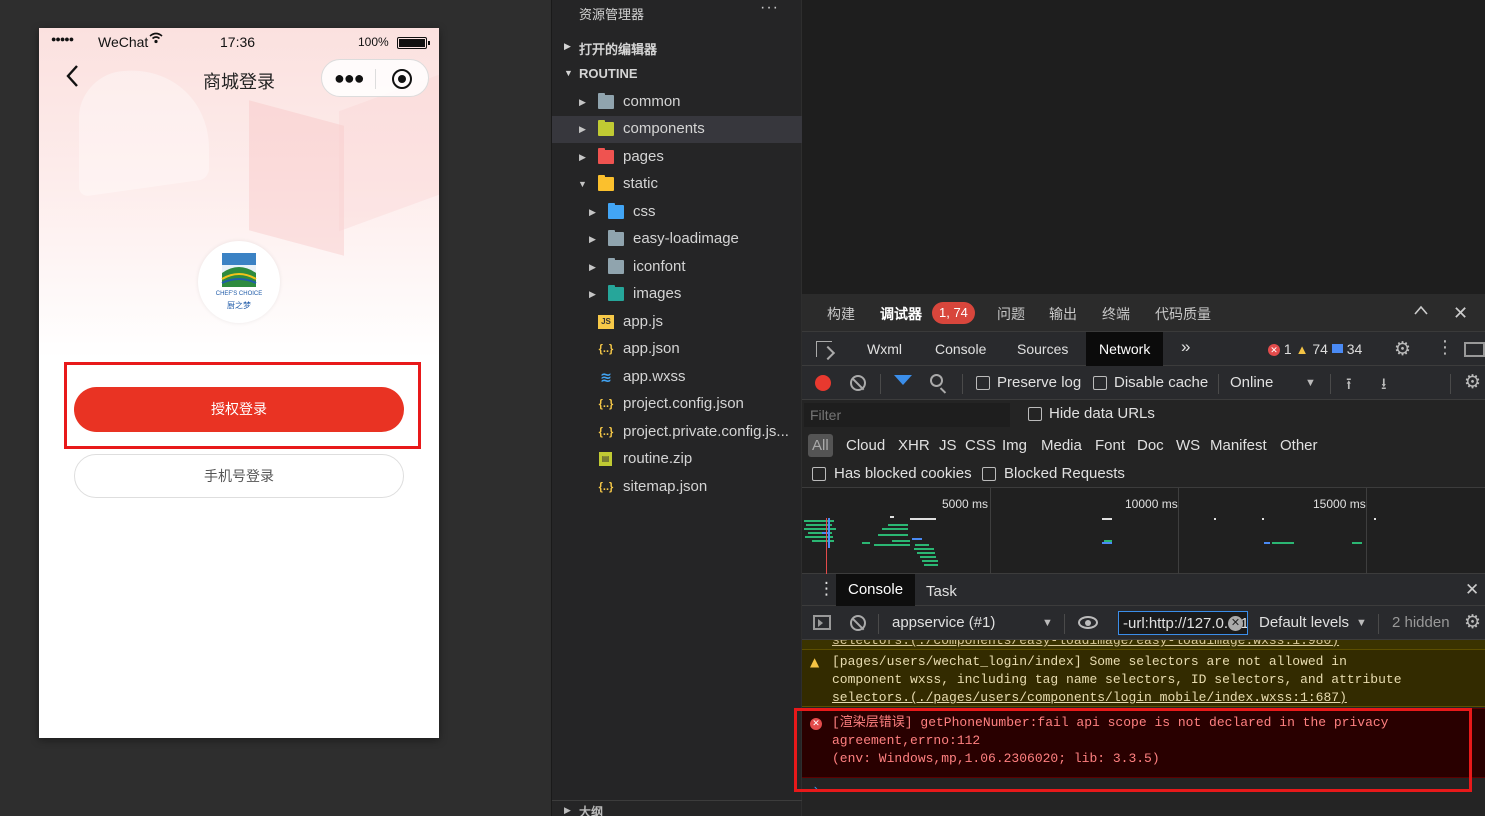 The width and height of the screenshot is (1485, 816). What do you see at coordinates (643, 156) in the screenshot?
I see `tree-item-label: pages` at bounding box center [643, 156].